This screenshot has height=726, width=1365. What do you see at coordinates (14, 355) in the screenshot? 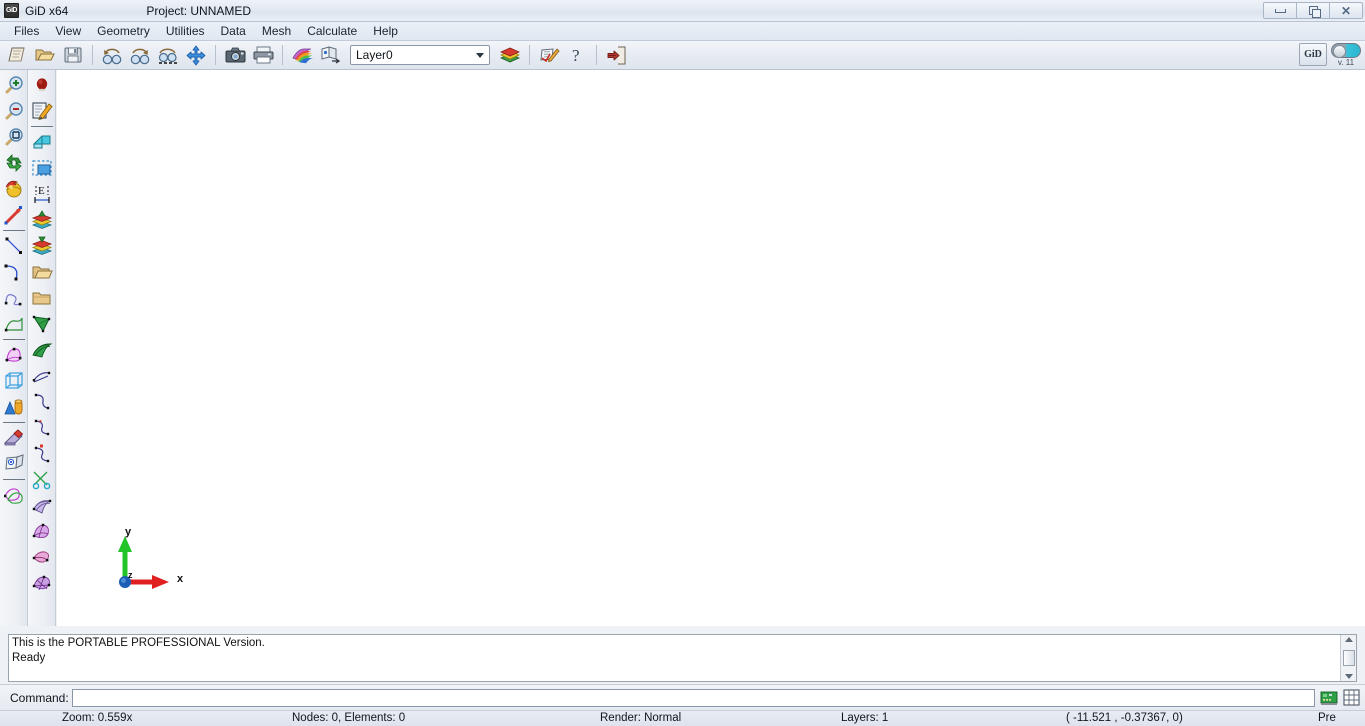
I see `create-nurbs-surface-icon` at bounding box center [14, 355].